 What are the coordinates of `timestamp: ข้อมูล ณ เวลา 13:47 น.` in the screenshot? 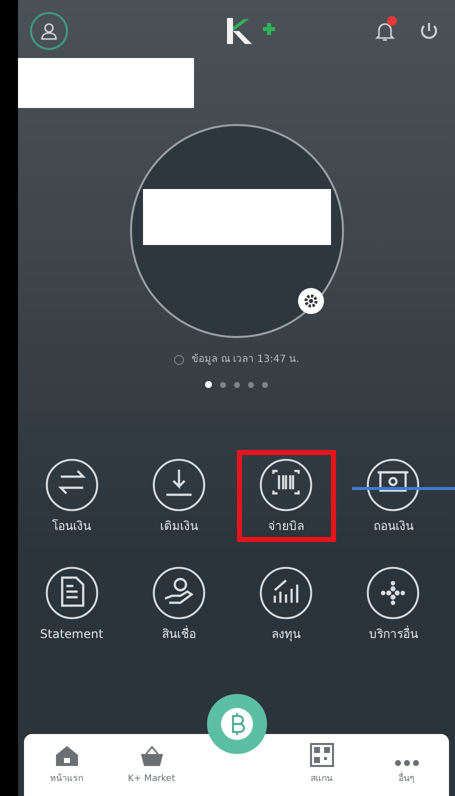 It's located at (246, 359).